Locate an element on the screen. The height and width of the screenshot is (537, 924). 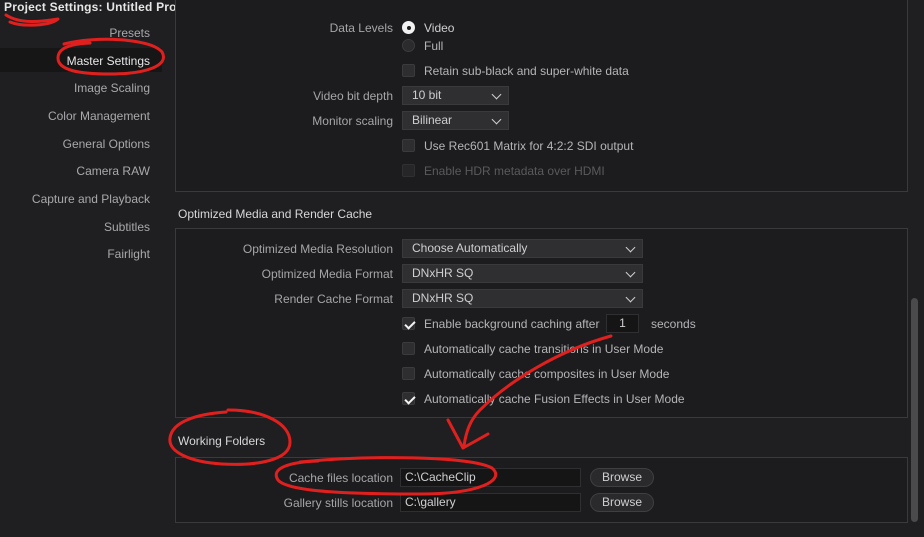
sidebar-item-fairlight: Fairlight is located at coordinates (75, 254).